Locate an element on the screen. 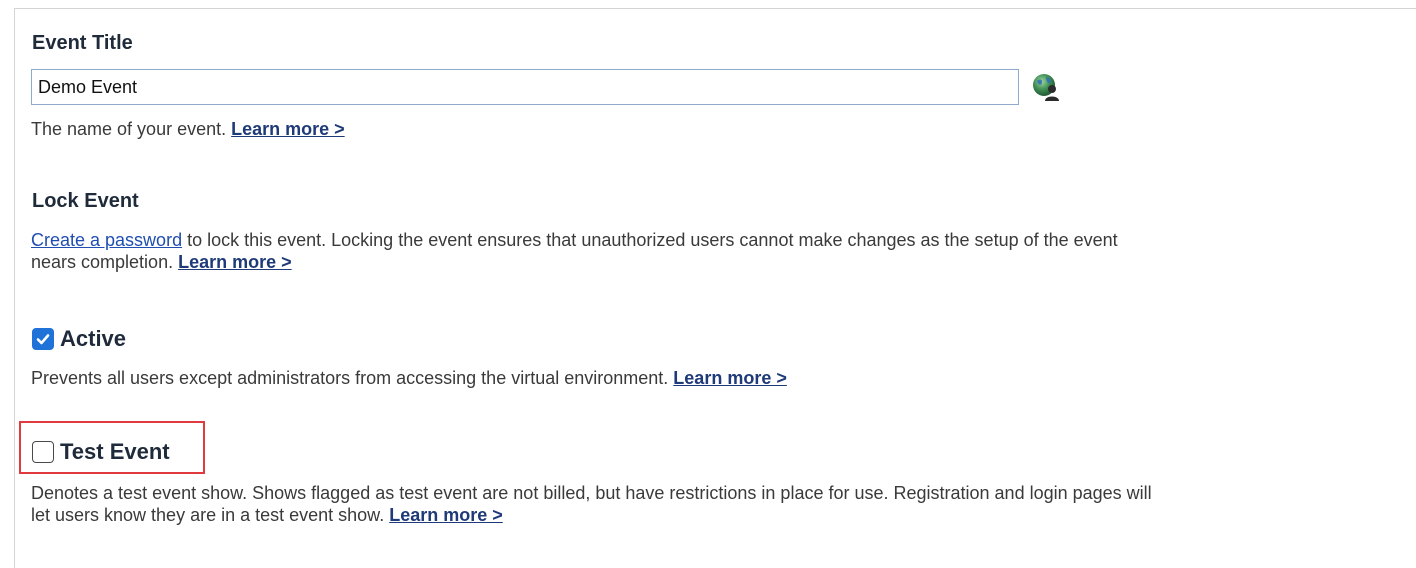  active-checkbox is located at coordinates (43, 339).